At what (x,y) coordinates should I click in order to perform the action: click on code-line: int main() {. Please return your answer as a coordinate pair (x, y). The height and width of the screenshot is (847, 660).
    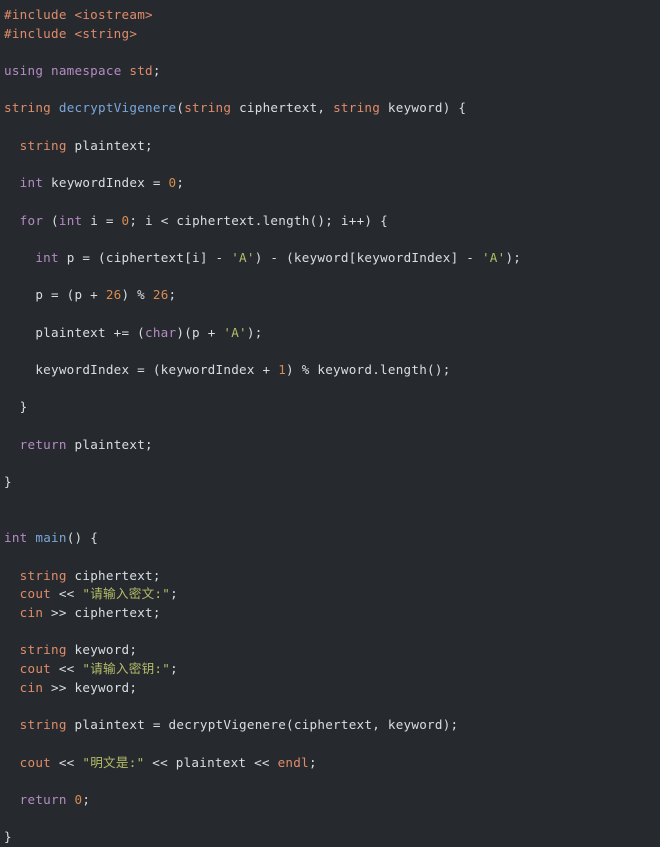
    Looking at the image, I should click on (330, 538).